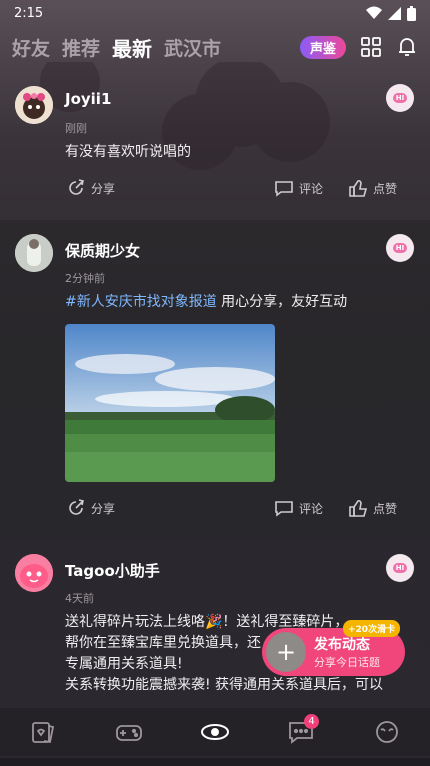 Image resolution: width=430 pixels, height=766 pixels. I want to click on slide-card-badge: +20次滑卡, so click(372, 628).